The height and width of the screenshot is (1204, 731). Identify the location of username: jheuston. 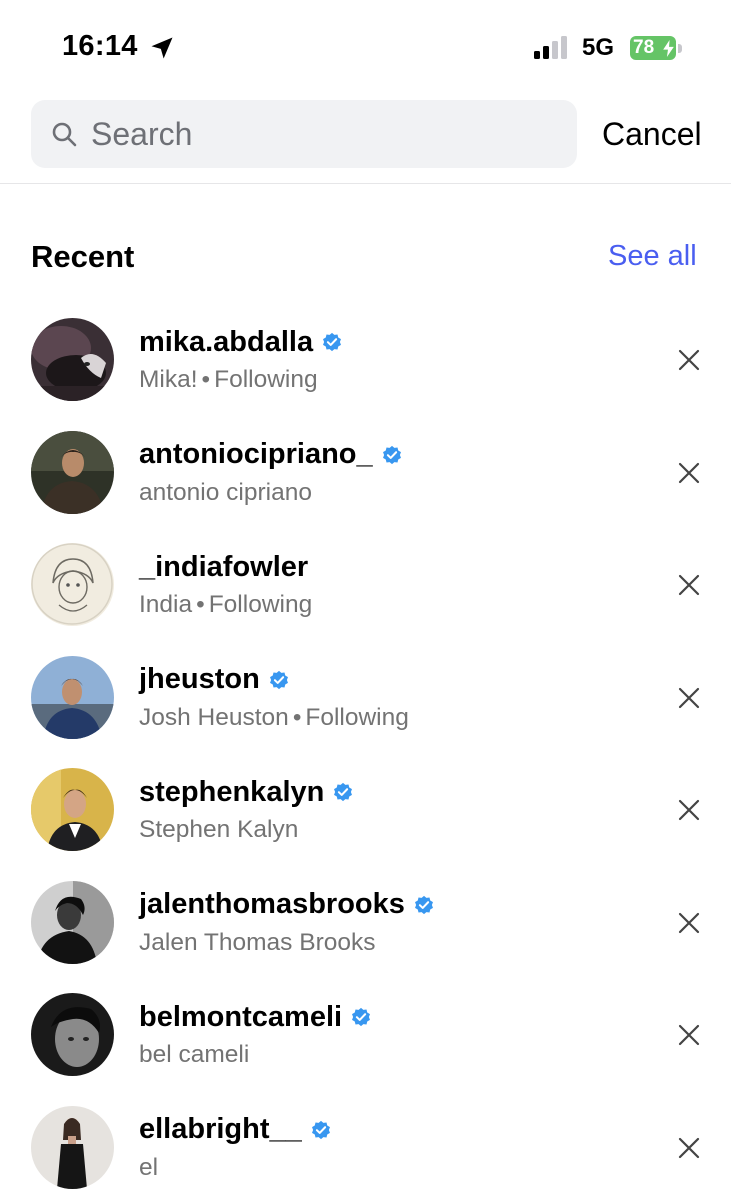
(199, 679).